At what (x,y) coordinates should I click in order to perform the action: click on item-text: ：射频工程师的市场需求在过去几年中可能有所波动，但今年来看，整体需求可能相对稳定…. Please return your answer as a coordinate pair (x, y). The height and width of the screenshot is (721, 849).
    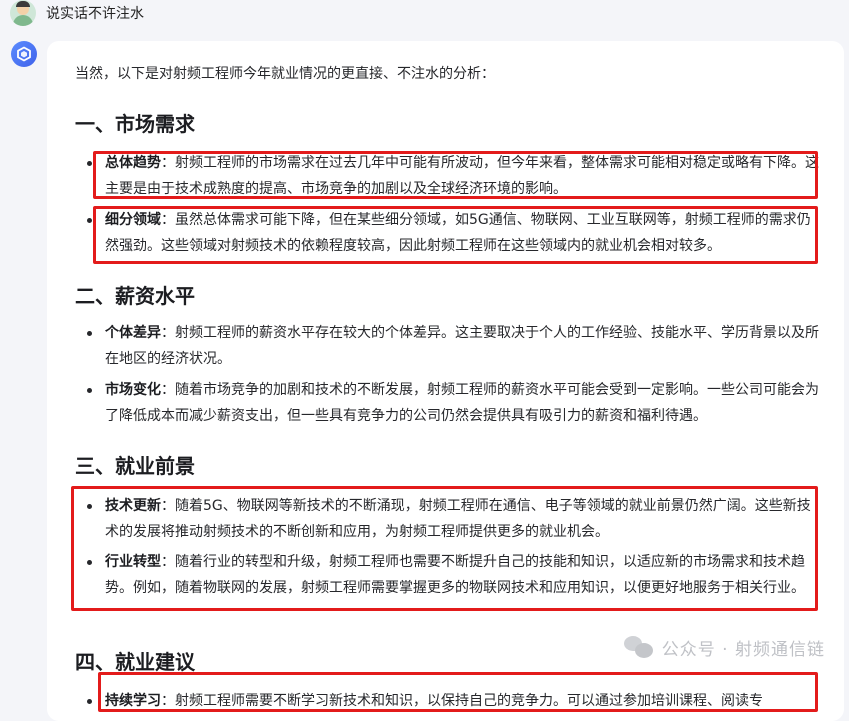
    Looking at the image, I should click on (462, 176).